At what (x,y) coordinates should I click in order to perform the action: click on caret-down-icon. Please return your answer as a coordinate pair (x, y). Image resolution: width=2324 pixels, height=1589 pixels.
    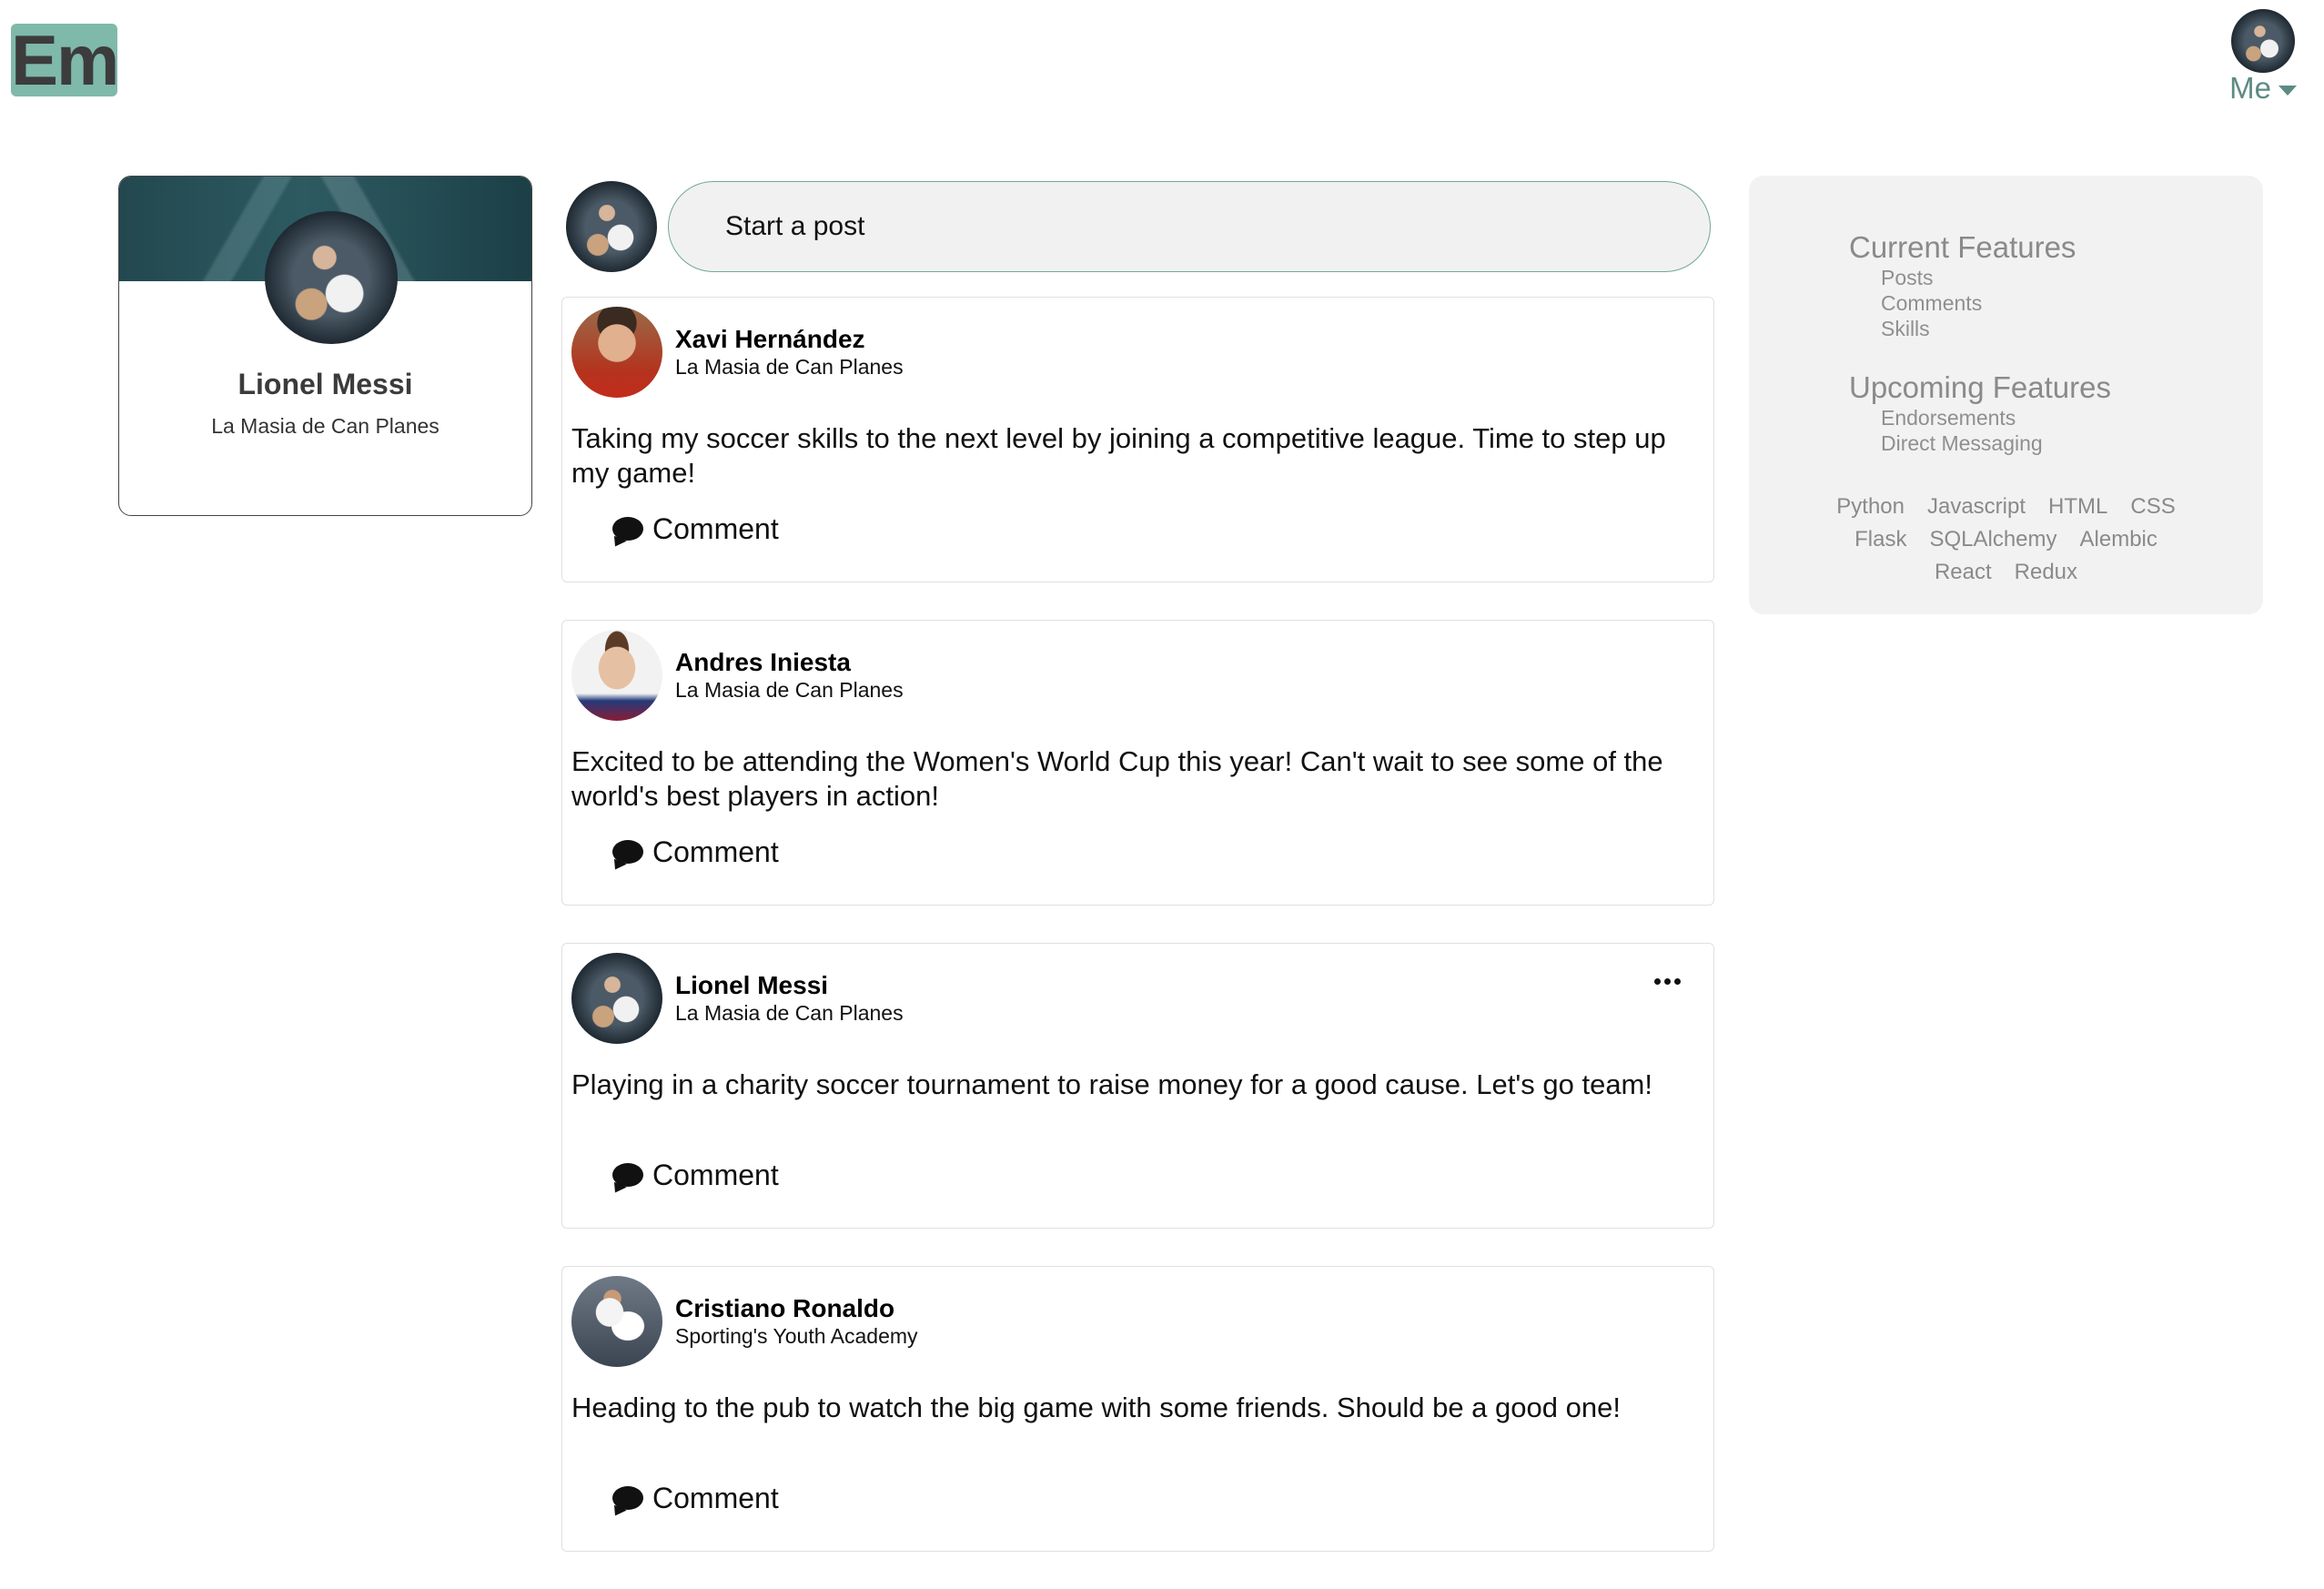
    Looking at the image, I should click on (2287, 90).